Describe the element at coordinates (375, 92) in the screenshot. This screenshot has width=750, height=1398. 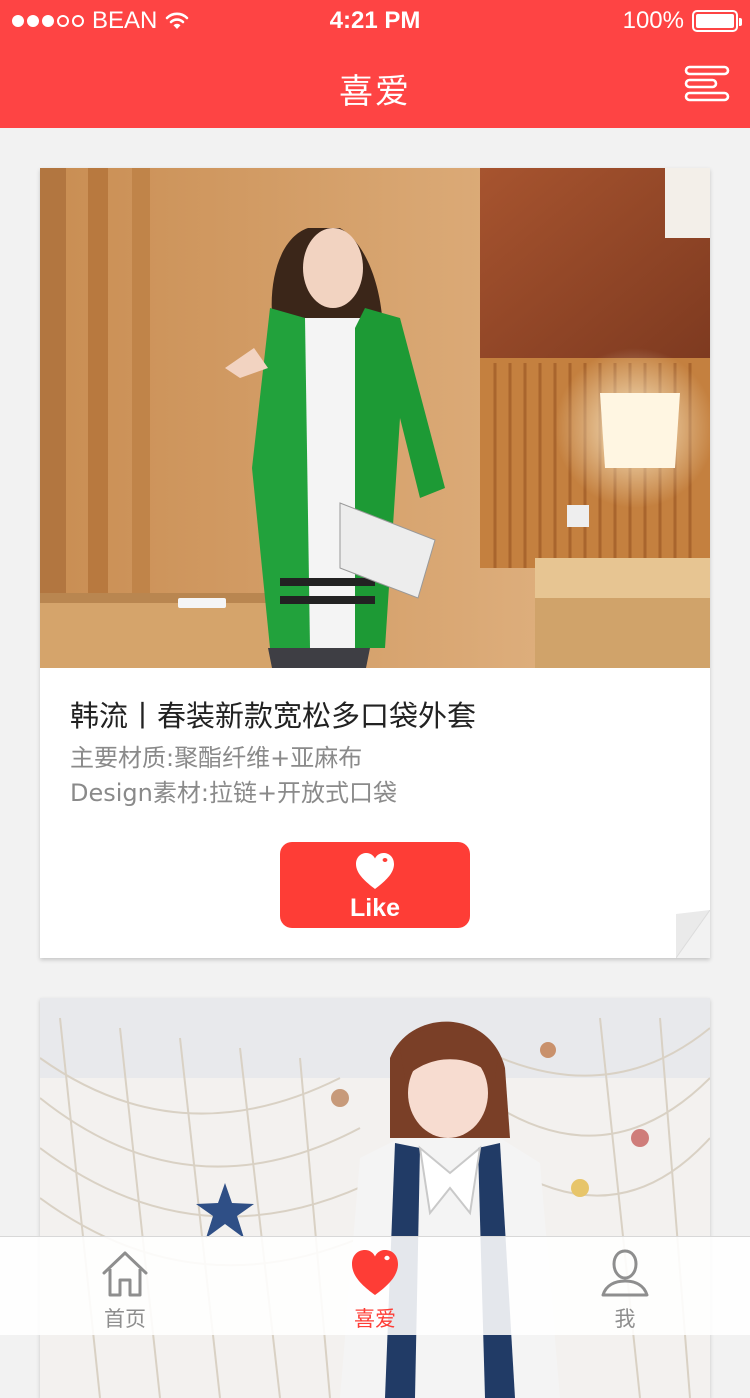
I see `page-title: 喜爱` at that location.